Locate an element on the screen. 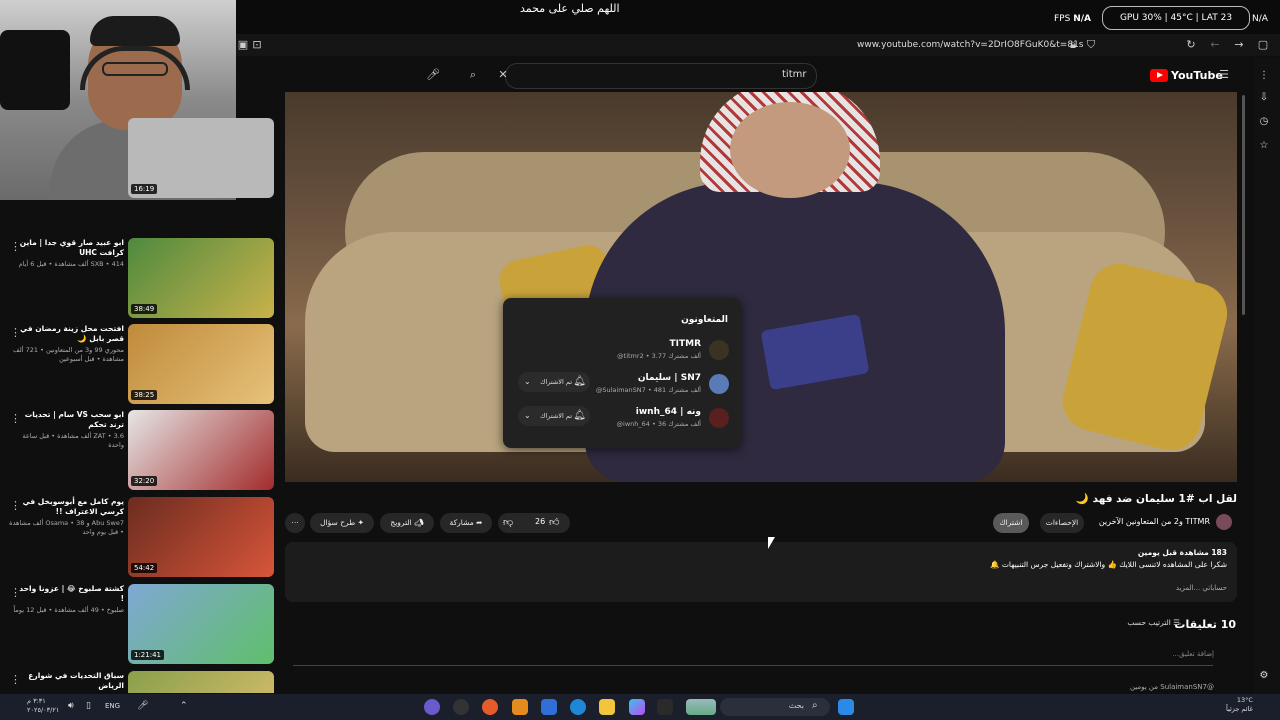 The image size is (1280, 720). comment-author: @SulaimanSN7 من يومين is located at coordinates (1172, 687).